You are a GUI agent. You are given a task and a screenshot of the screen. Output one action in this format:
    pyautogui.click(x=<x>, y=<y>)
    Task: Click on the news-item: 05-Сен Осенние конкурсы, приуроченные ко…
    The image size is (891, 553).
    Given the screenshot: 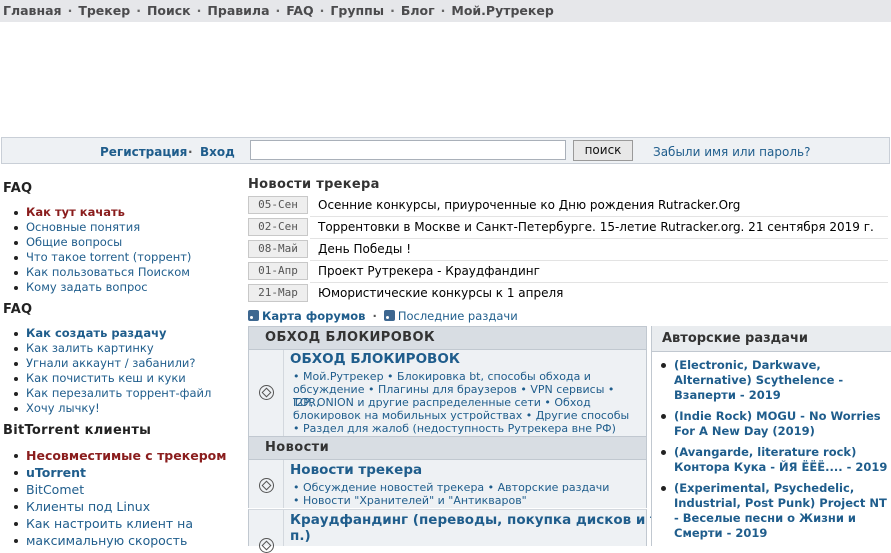 What is the action you would take?
    pyautogui.click(x=568, y=206)
    